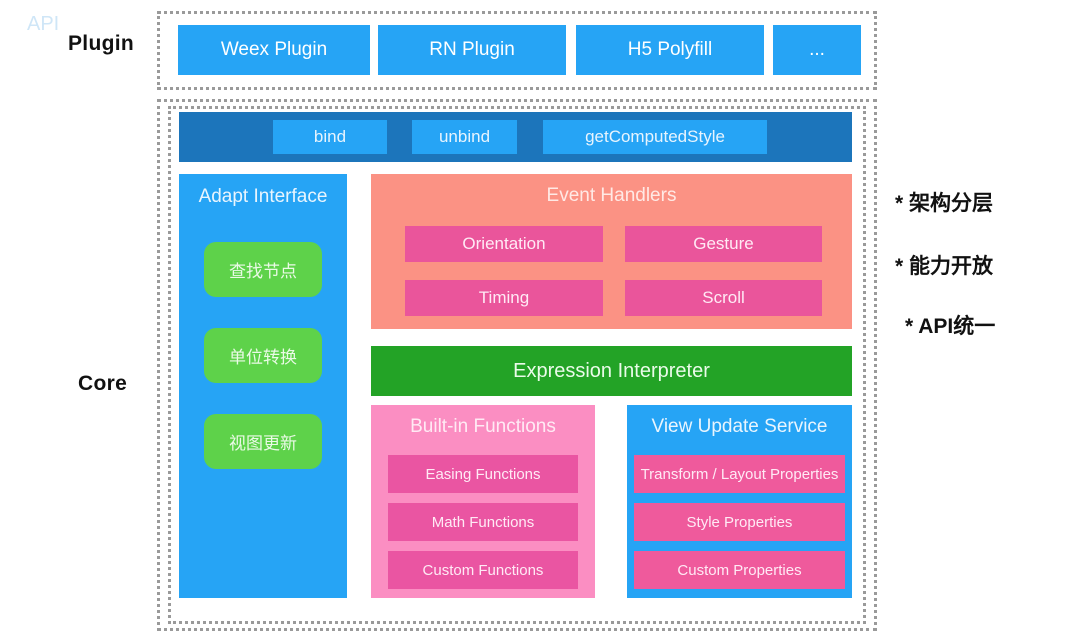  I want to click on plugin-tile-h5-polyfill: H5 Polyfill, so click(670, 50).